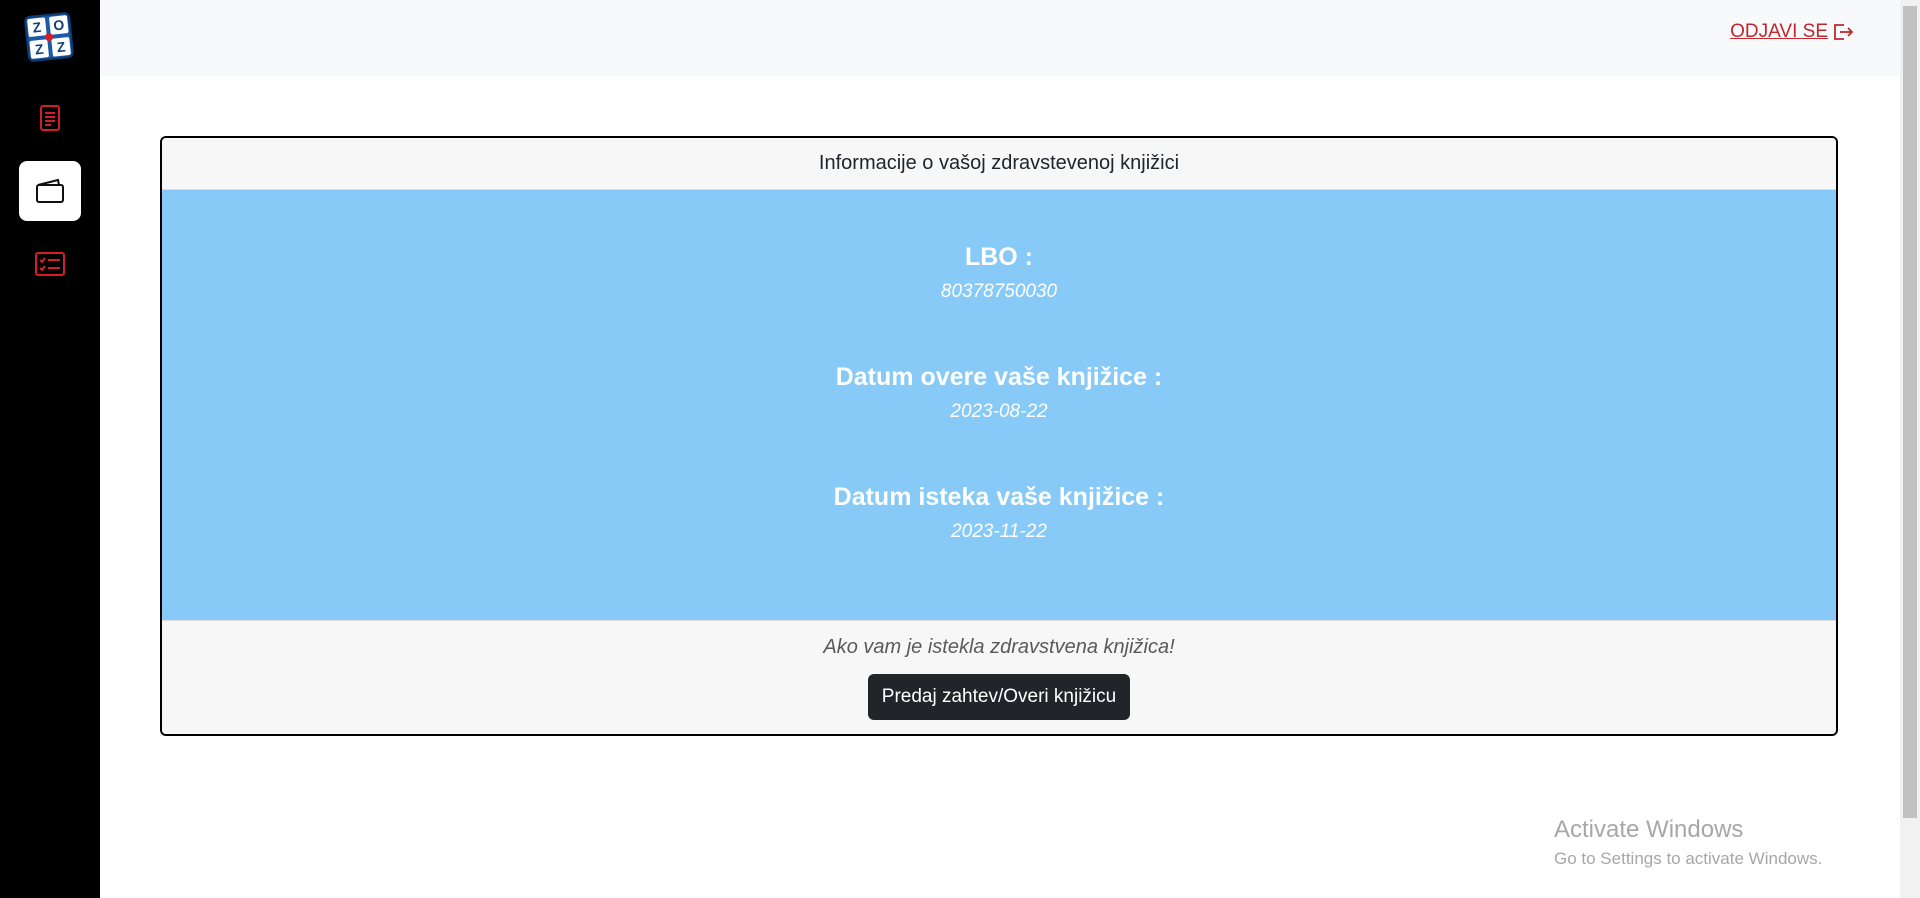 The height and width of the screenshot is (898, 1920). What do you see at coordinates (999, 411) in the screenshot?
I see `field-value: 2023-08-22` at bounding box center [999, 411].